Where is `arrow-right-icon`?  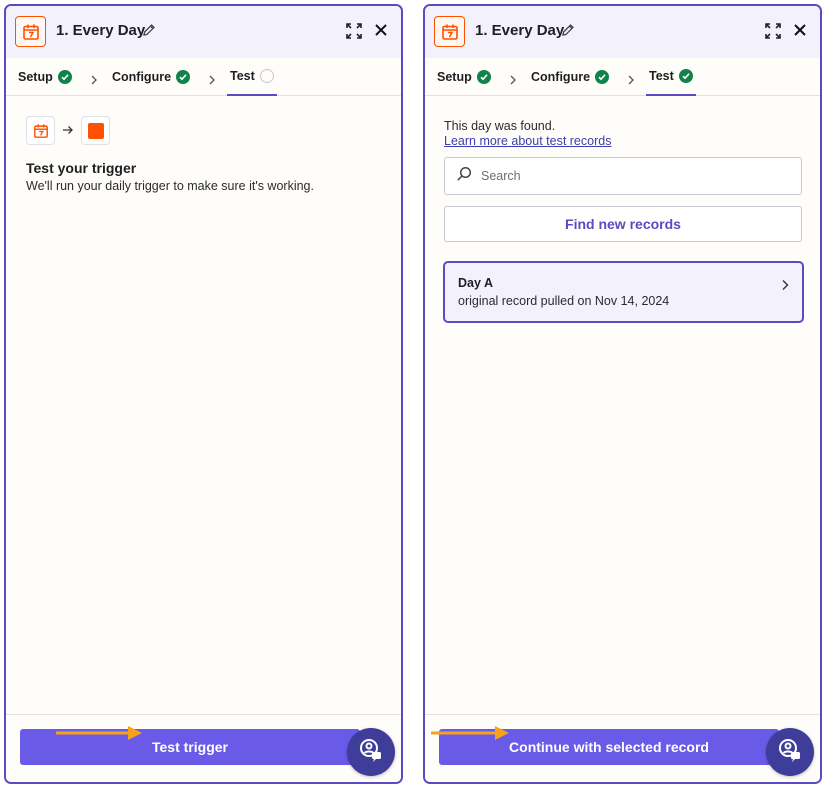
arrow-right-icon is located at coordinates (68, 131).